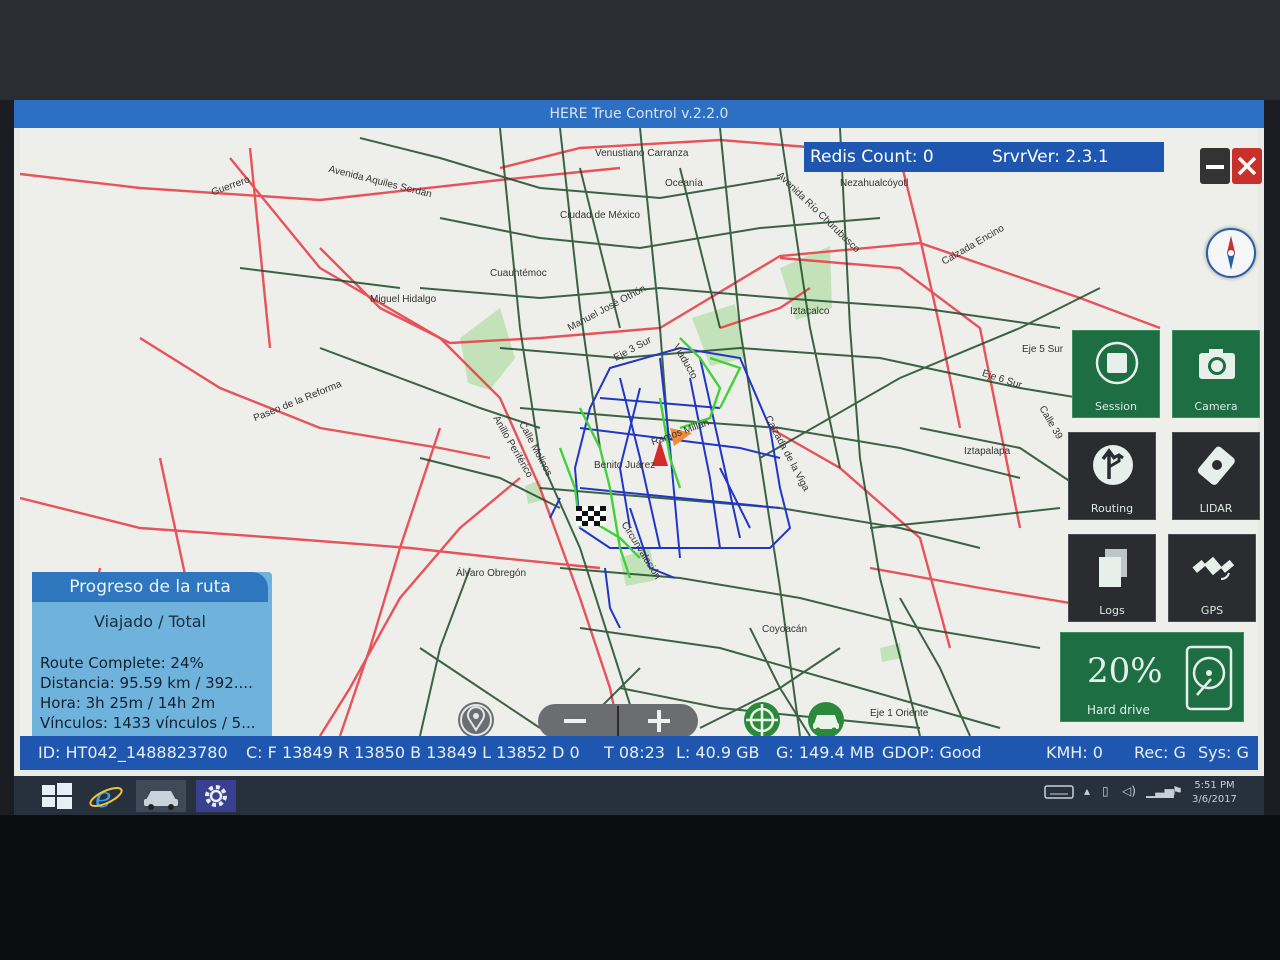 Image resolution: width=1280 pixels, height=960 pixels. Describe the element at coordinates (634, 752) in the screenshot. I see `elapsed-time: T 08:23` at that location.